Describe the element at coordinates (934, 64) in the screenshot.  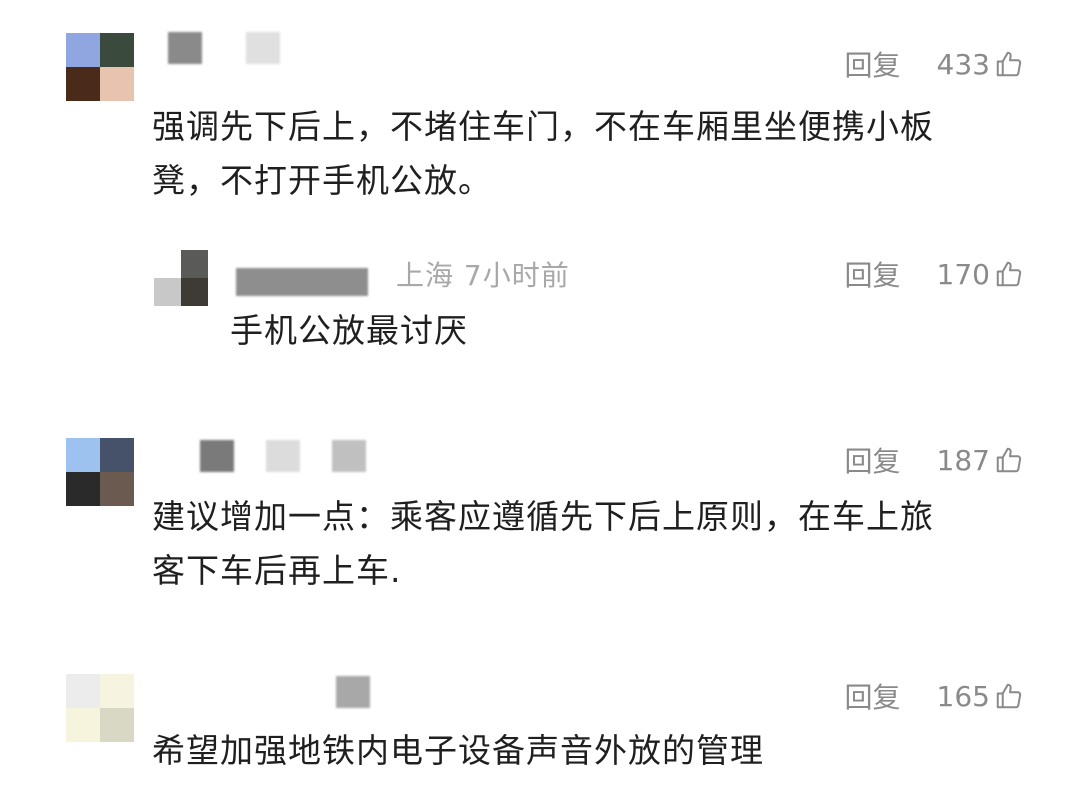
I see `comment-actions: 回复 433` at that location.